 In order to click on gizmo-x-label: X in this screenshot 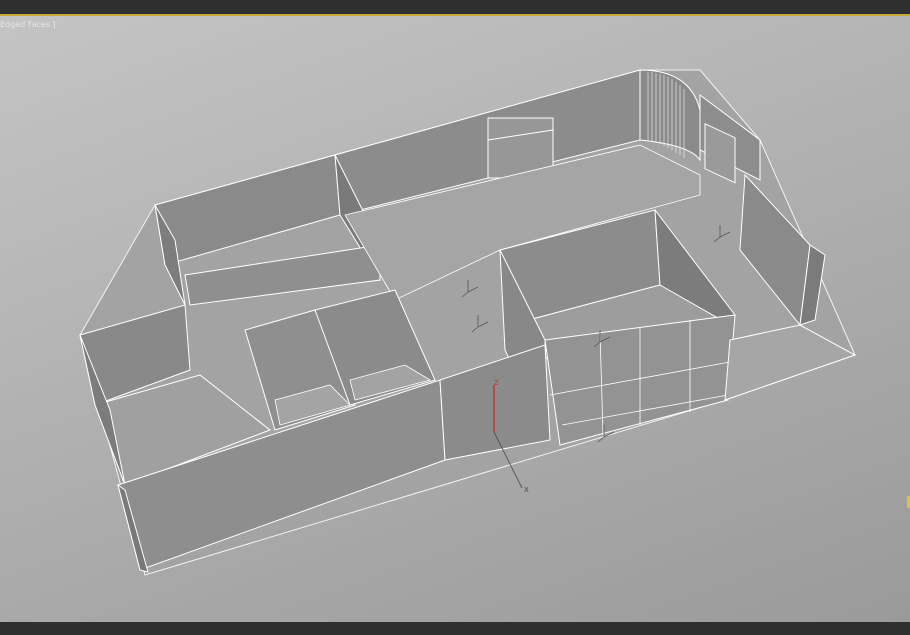, I will do `click(526, 490)`.